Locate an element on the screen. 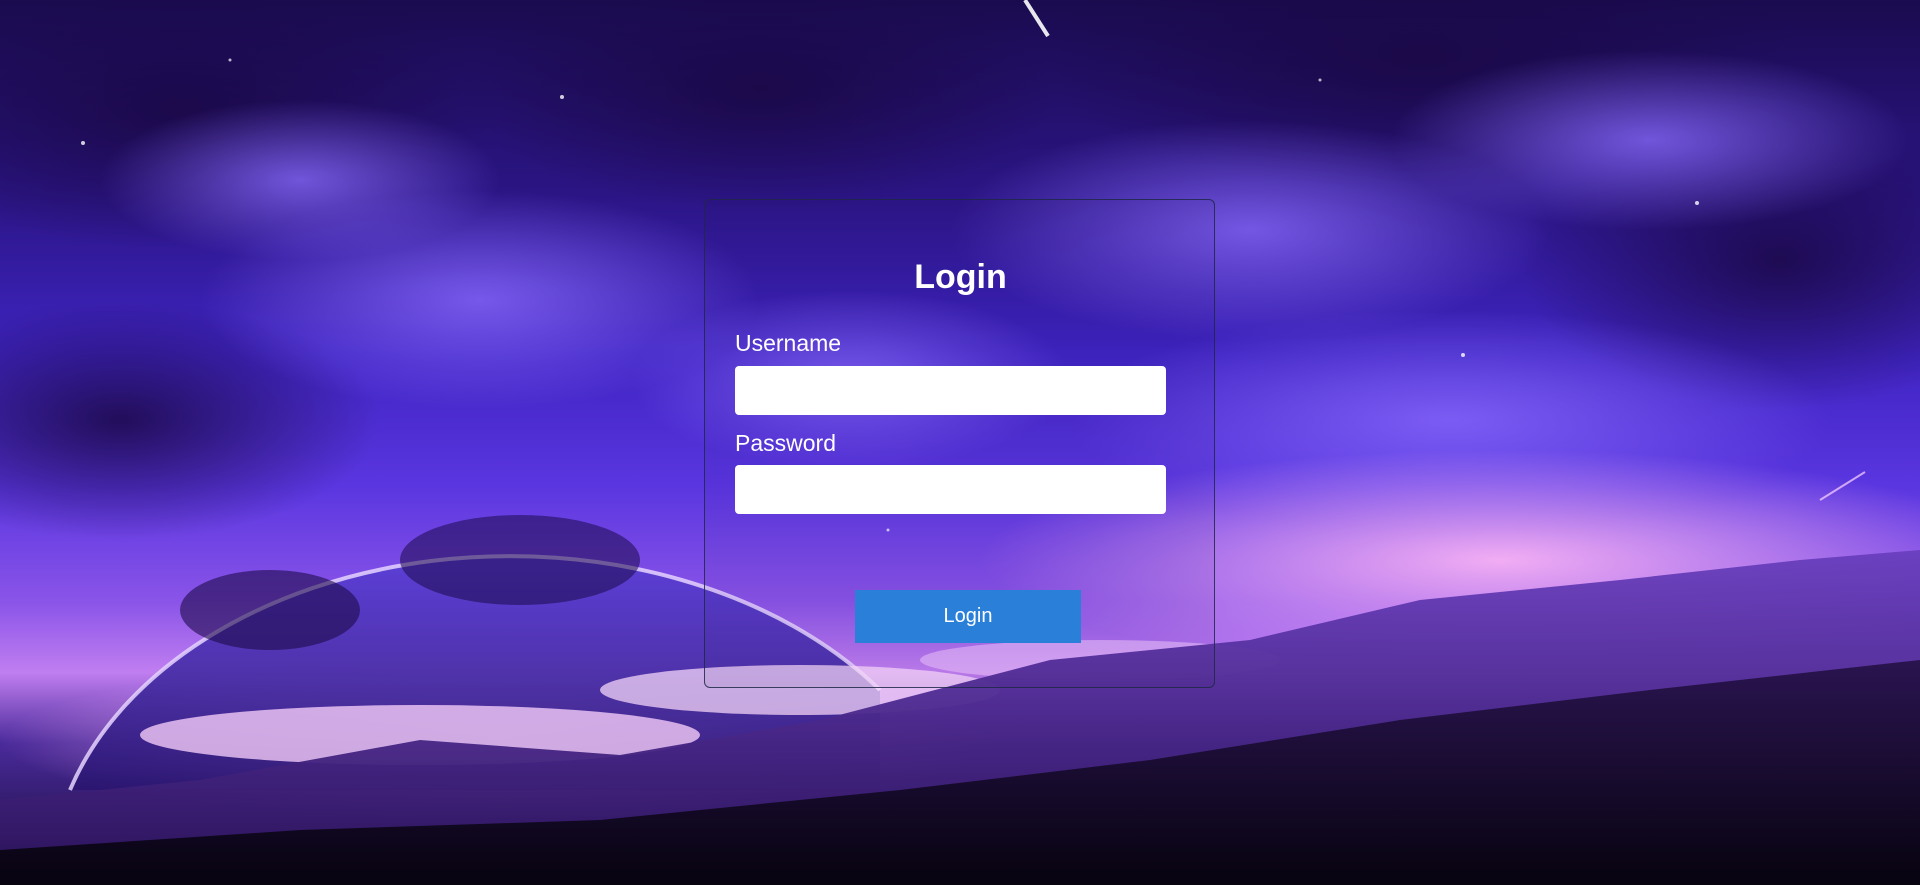 The image size is (1920, 885). password-label: Password is located at coordinates (785, 443).